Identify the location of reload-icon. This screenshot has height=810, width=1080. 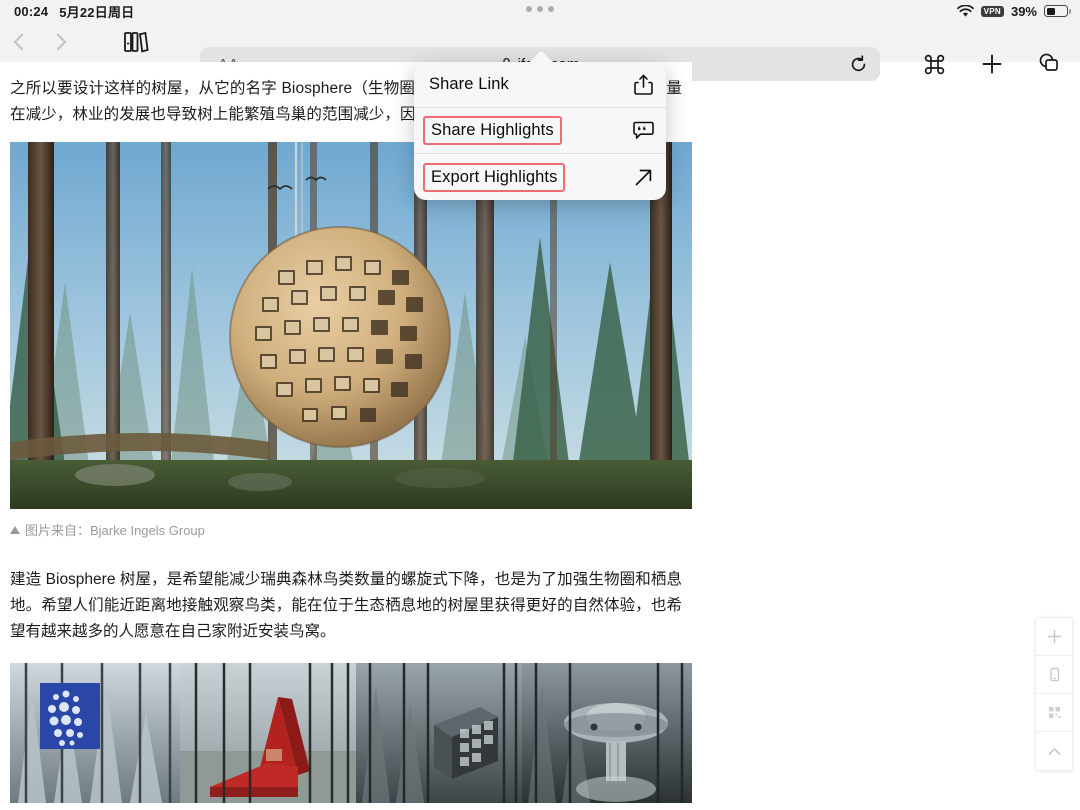
(858, 64).